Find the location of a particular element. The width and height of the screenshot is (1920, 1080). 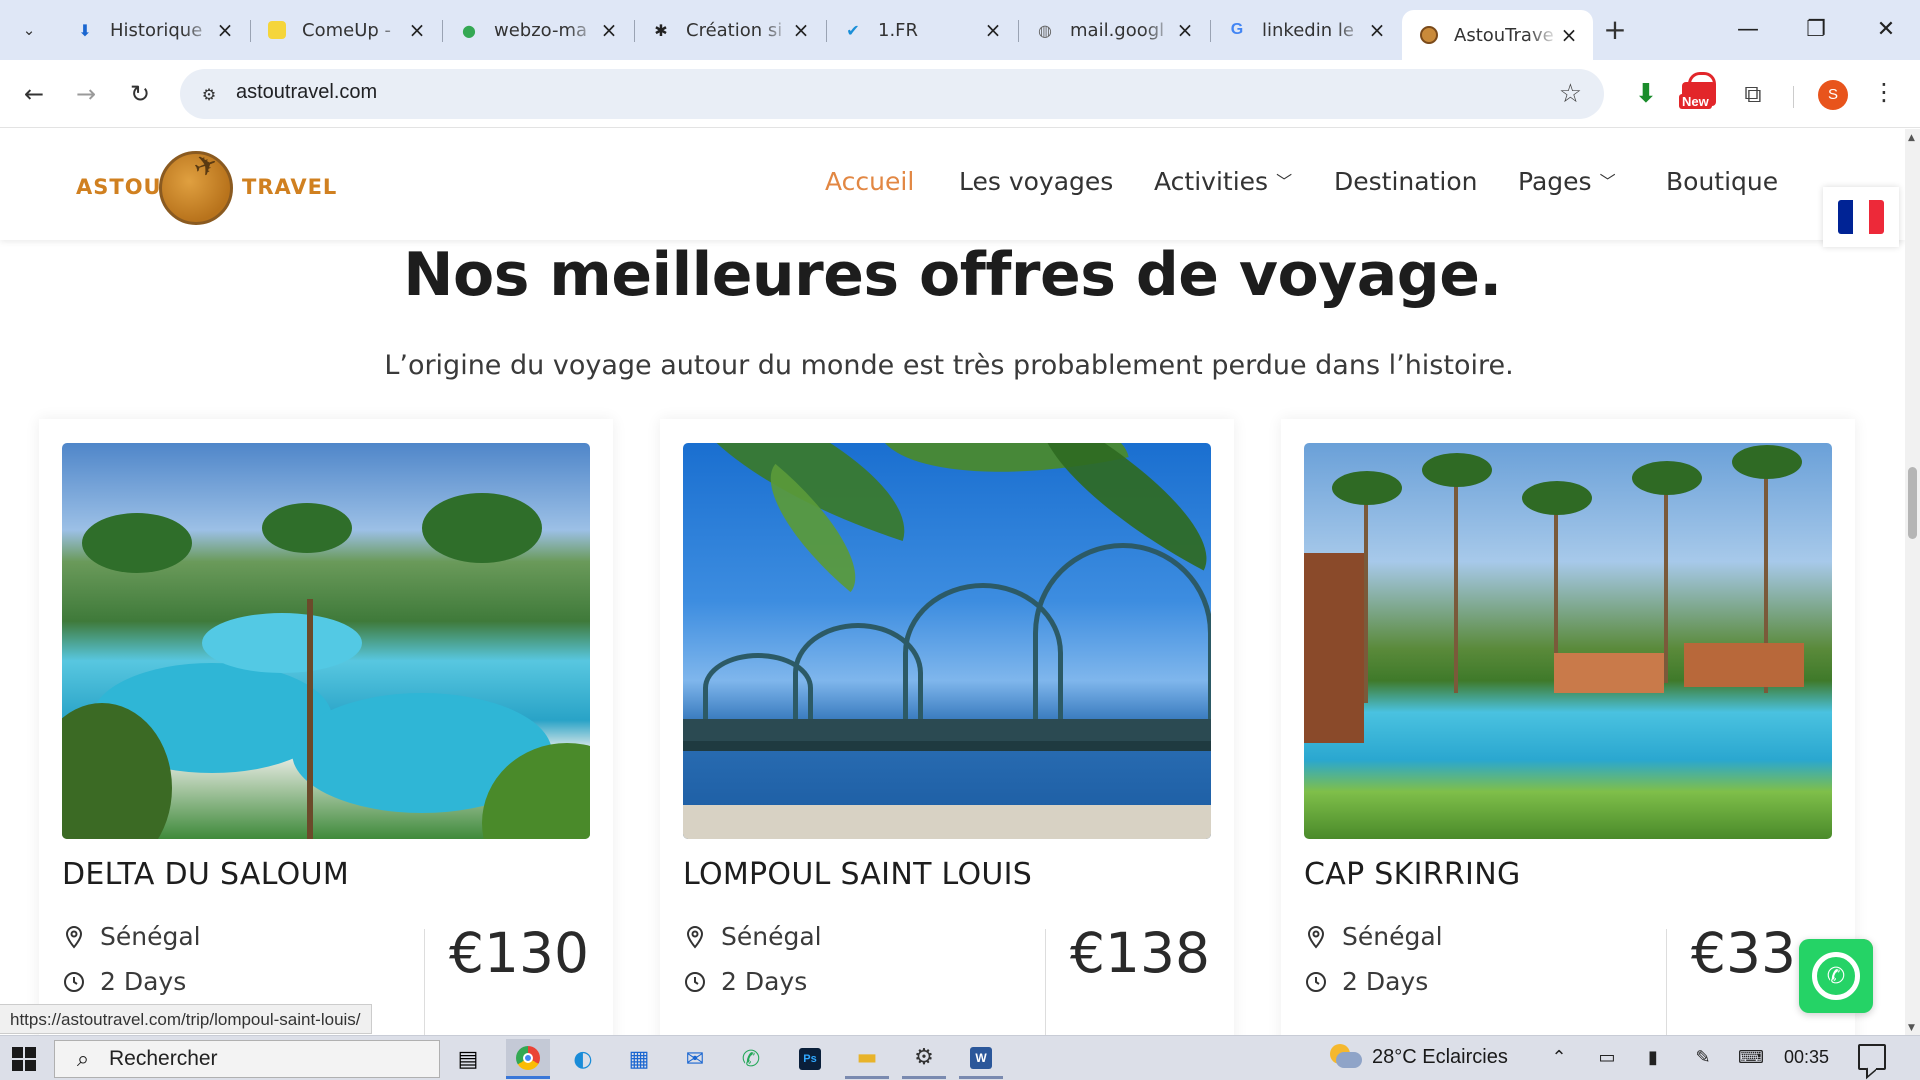

globe-icon: ◍ is located at coordinates (1045, 30).